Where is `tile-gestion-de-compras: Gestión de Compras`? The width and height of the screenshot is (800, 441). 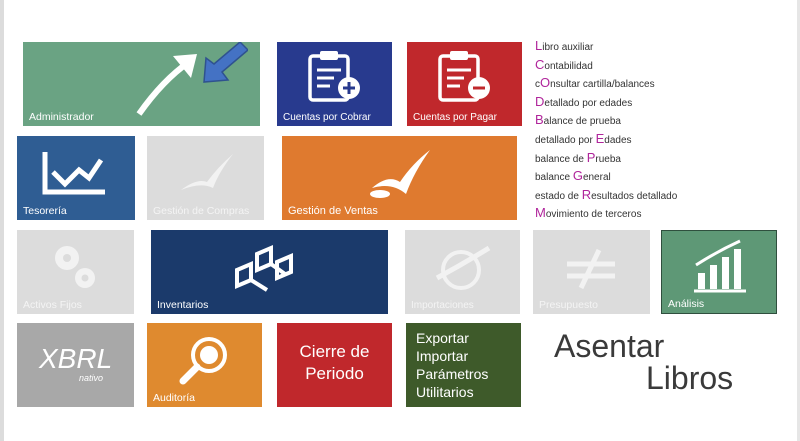 tile-gestion-de-compras: Gestión de Compras is located at coordinates (205, 178).